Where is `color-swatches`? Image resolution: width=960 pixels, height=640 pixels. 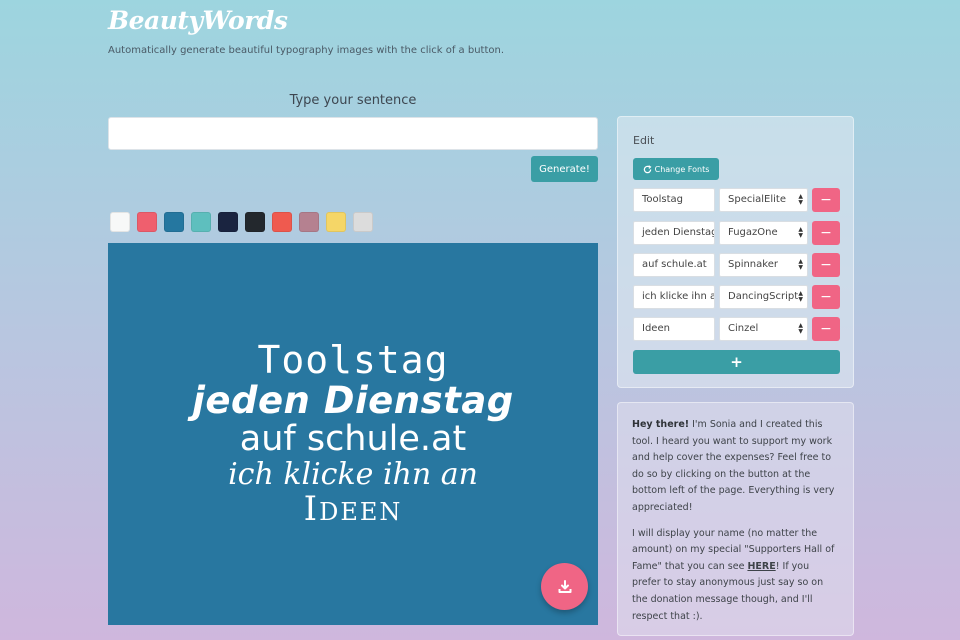 color-swatches is located at coordinates (241, 222).